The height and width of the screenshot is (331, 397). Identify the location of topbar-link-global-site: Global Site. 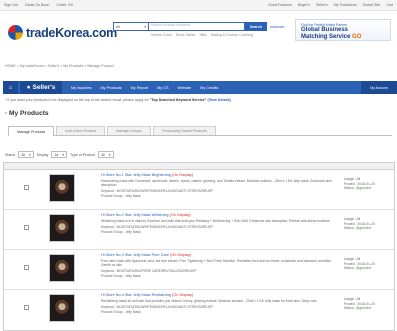
(372, 5).